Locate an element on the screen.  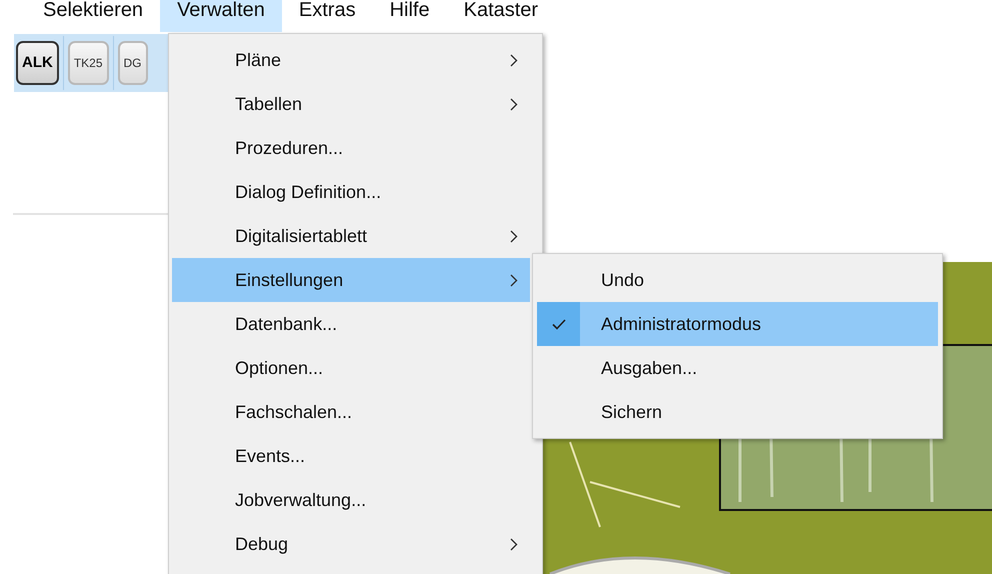
map-layer-button: ALK is located at coordinates (37, 63).